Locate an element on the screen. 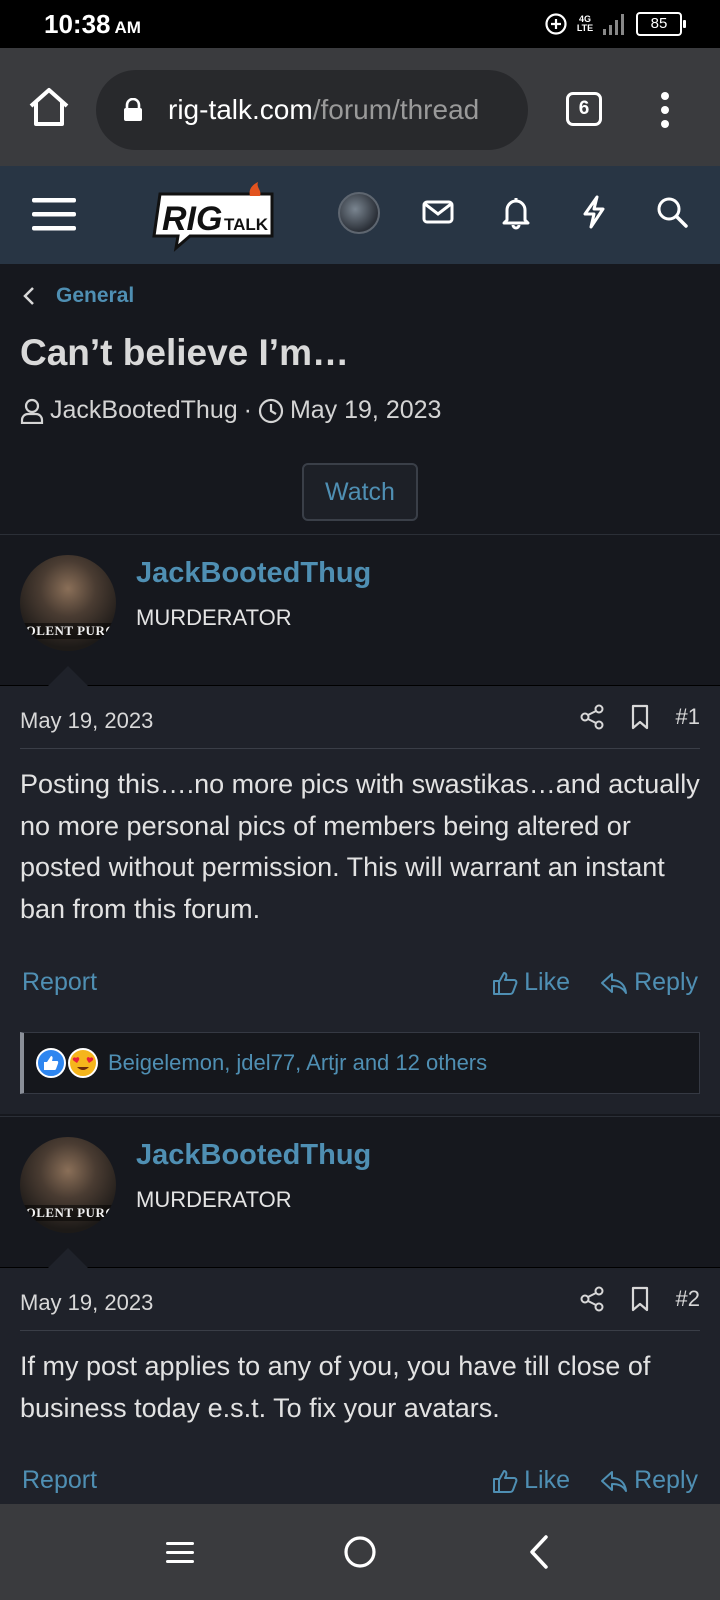 The height and width of the screenshot is (1600, 720). user-icon is located at coordinates (32, 411).